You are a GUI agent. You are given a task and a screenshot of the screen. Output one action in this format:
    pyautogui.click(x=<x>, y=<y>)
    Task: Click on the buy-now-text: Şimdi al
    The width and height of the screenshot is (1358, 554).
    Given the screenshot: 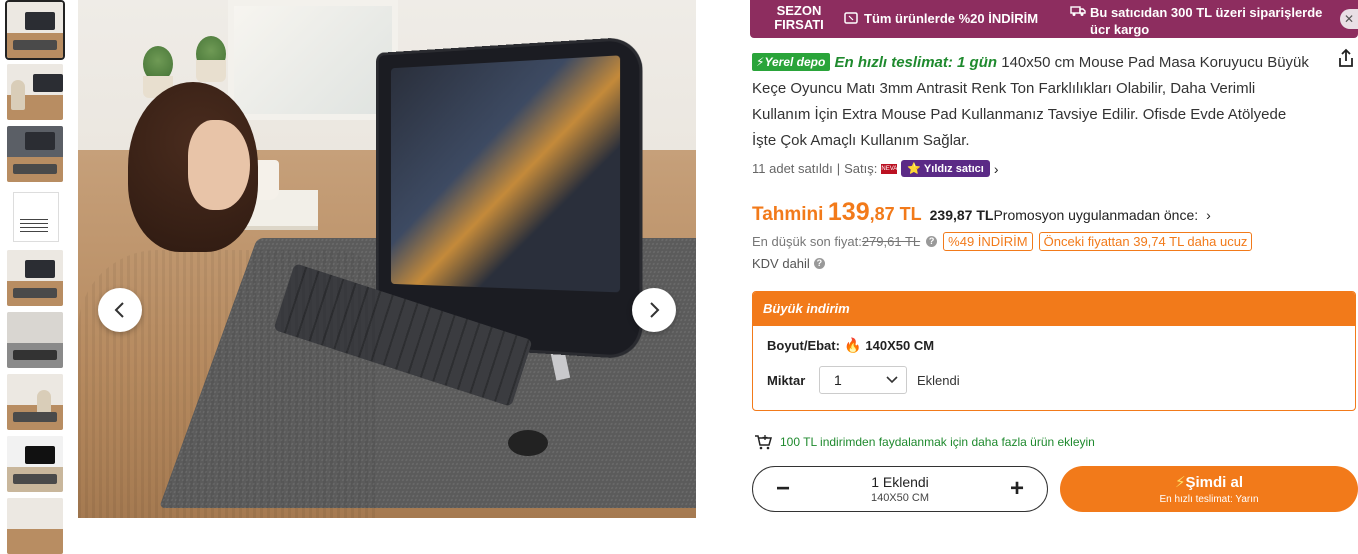 What is the action you would take?
    pyautogui.click(x=1214, y=482)
    